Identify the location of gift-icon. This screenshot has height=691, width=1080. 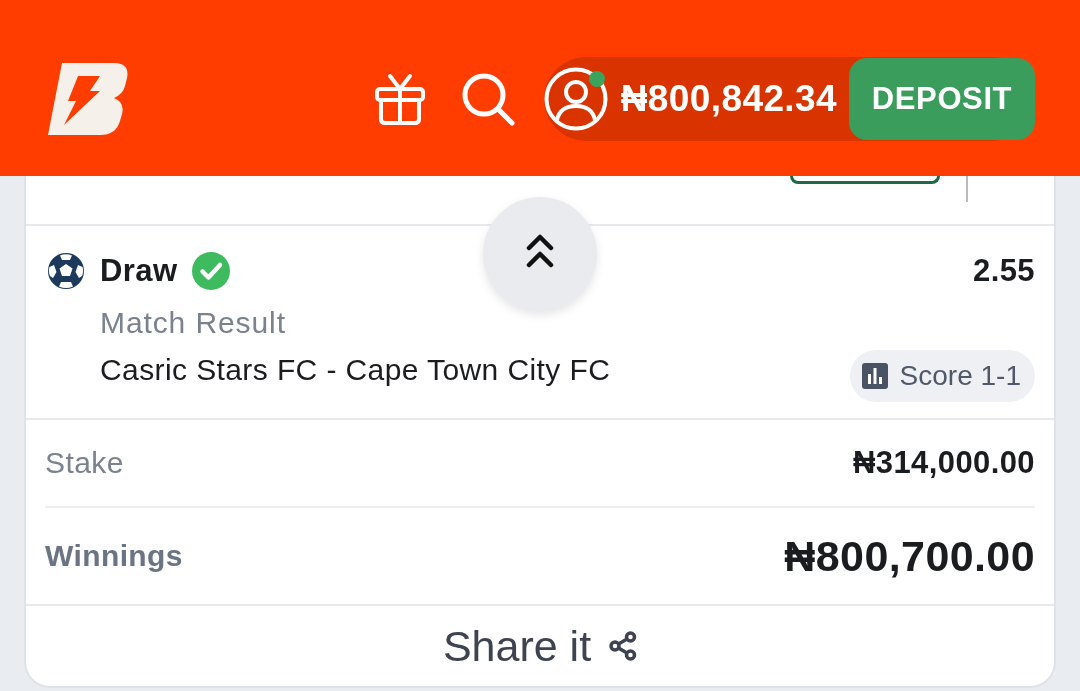
(399, 99).